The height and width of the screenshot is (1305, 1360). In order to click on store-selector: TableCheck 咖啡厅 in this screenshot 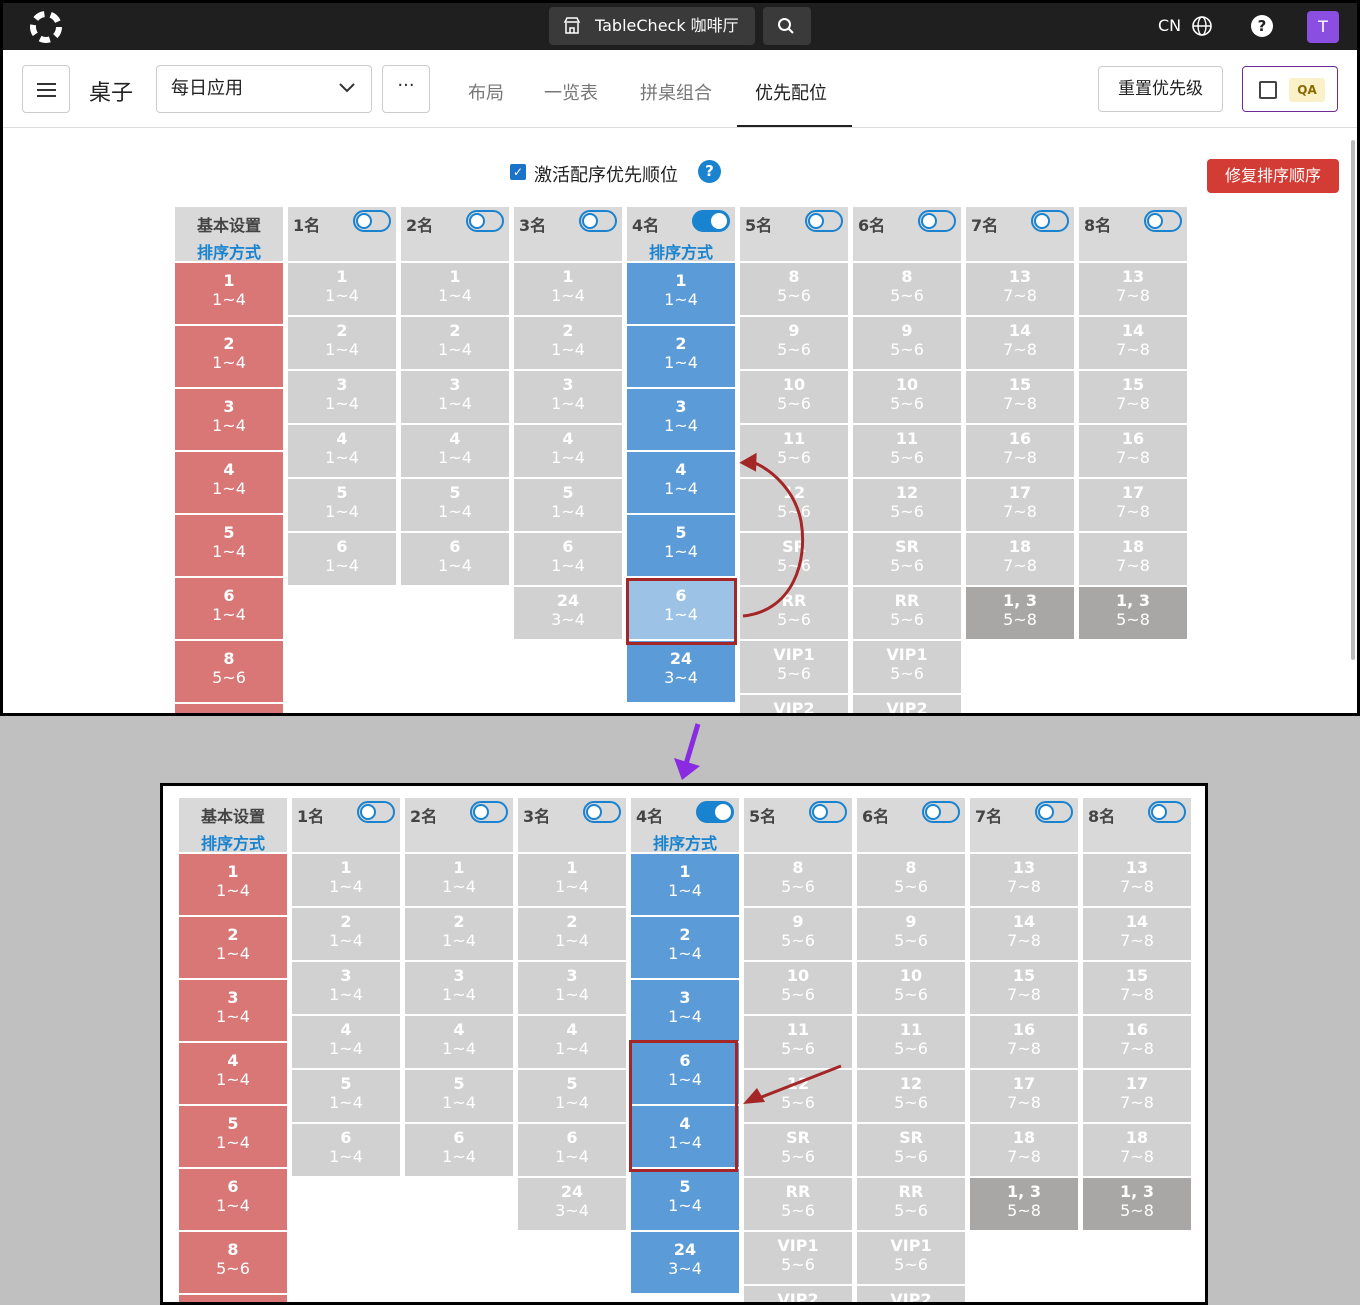, I will do `click(652, 26)`.